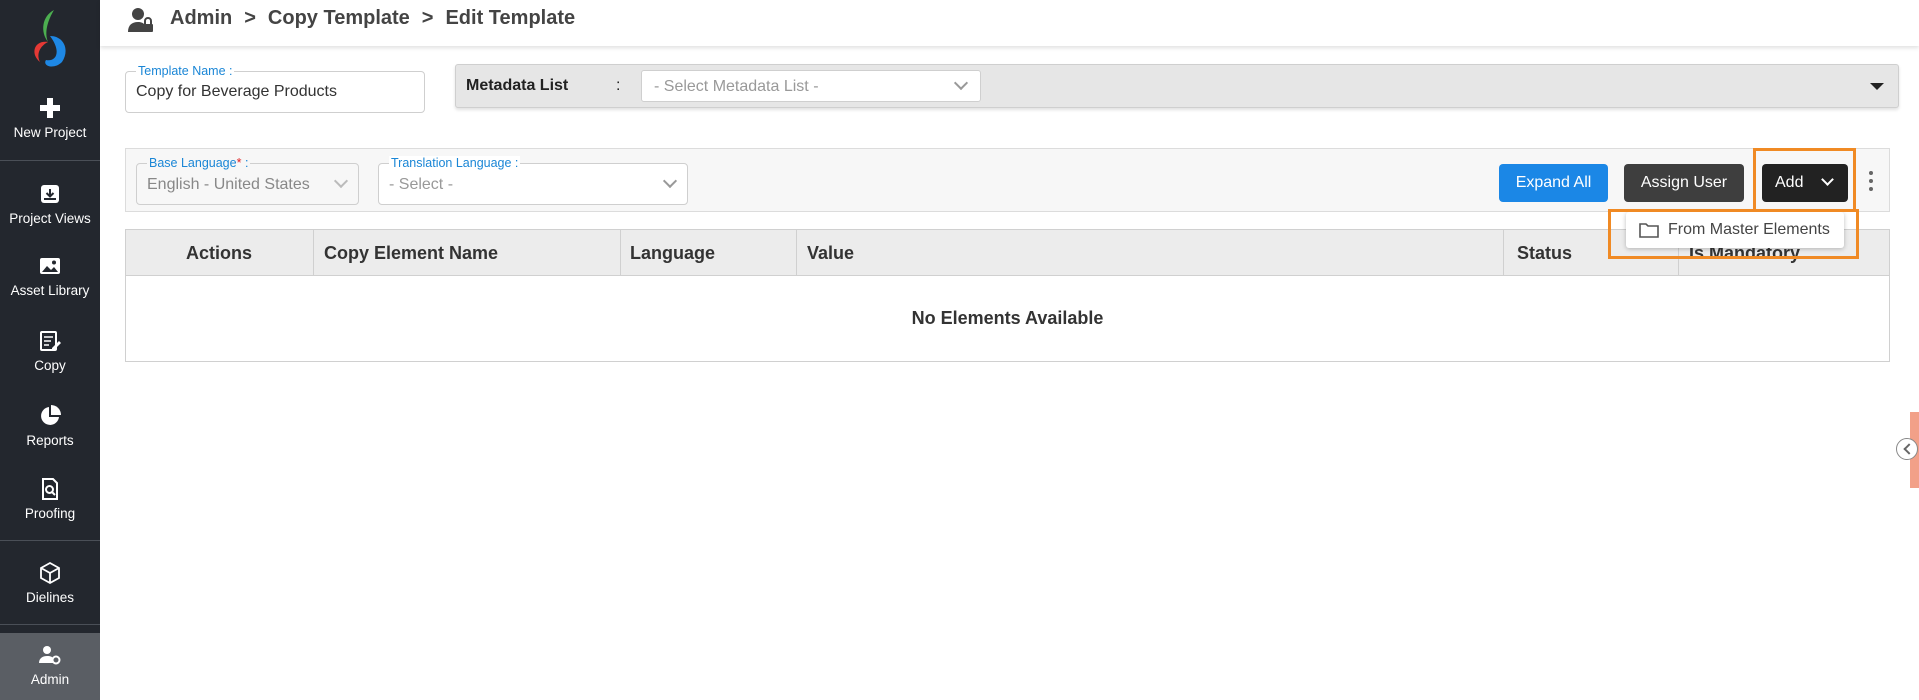 Image resolution: width=1919 pixels, height=700 pixels. Describe the element at coordinates (50, 597) in the screenshot. I see `sidebar-item-label: Dielines` at that location.